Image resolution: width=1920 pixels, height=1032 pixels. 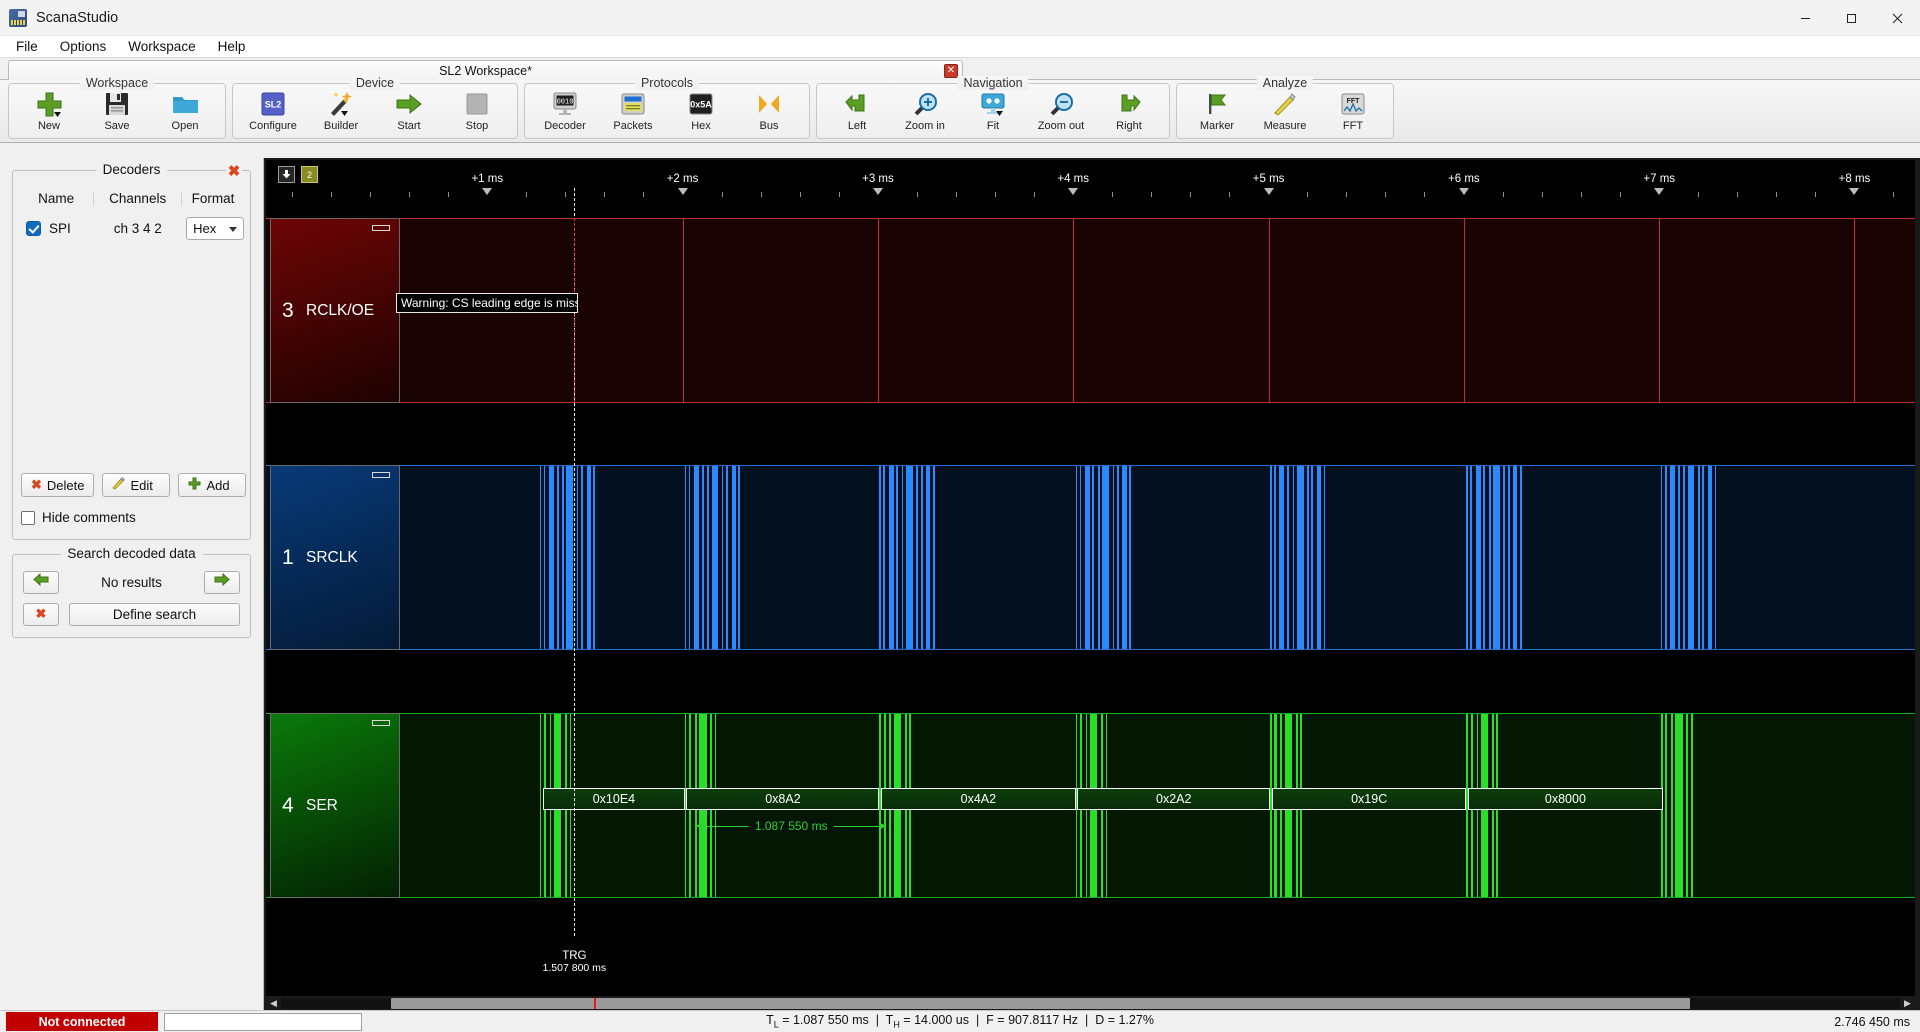 I want to click on open-button: Open, so click(x=185, y=111).